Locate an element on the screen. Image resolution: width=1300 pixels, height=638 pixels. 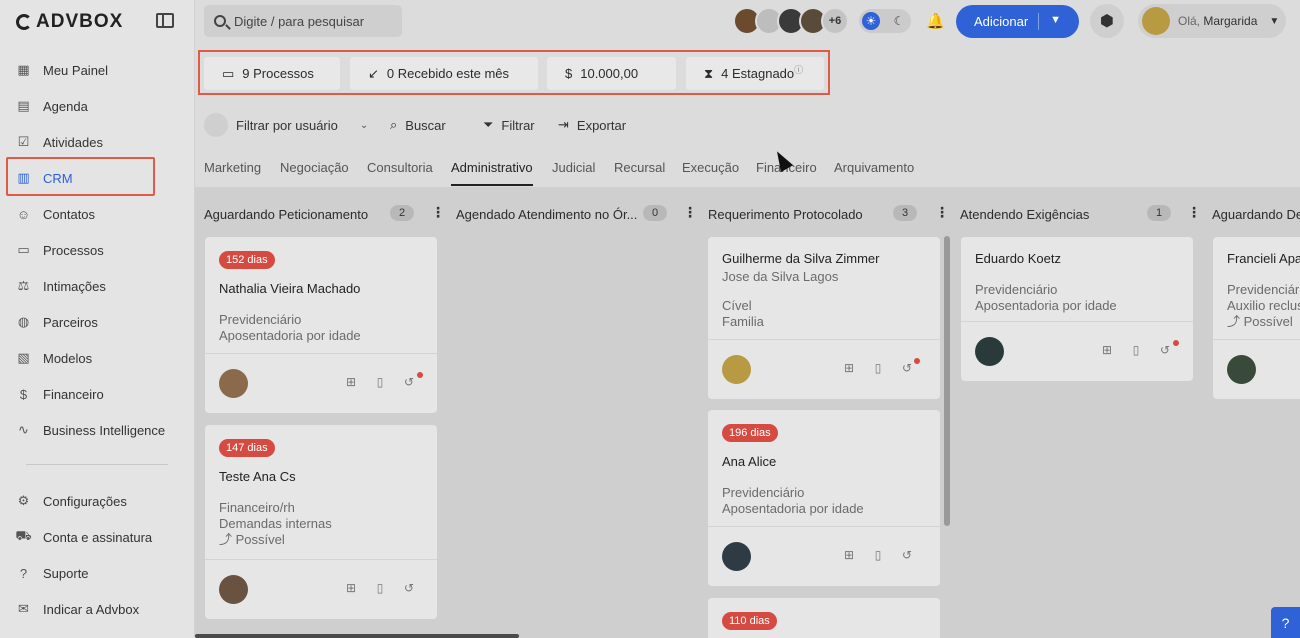
moon-icon: ☾ is located at coordinates (899, 21).